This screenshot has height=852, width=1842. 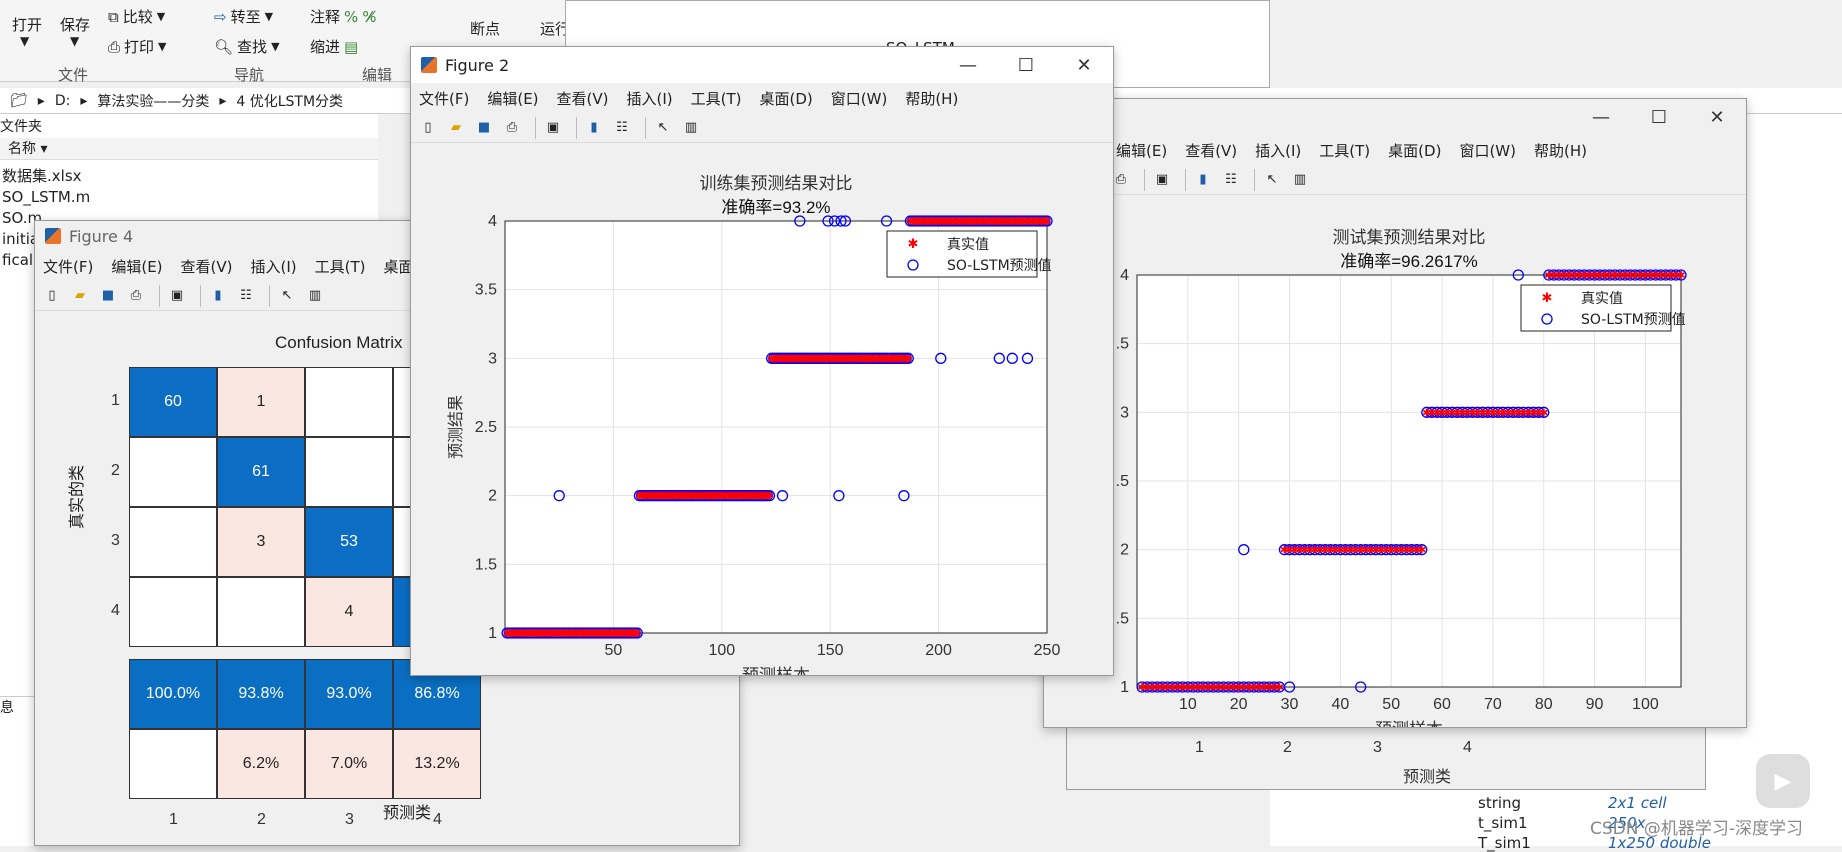 I want to click on x-axis-label: 预测样本, so click(x=776, y=671).